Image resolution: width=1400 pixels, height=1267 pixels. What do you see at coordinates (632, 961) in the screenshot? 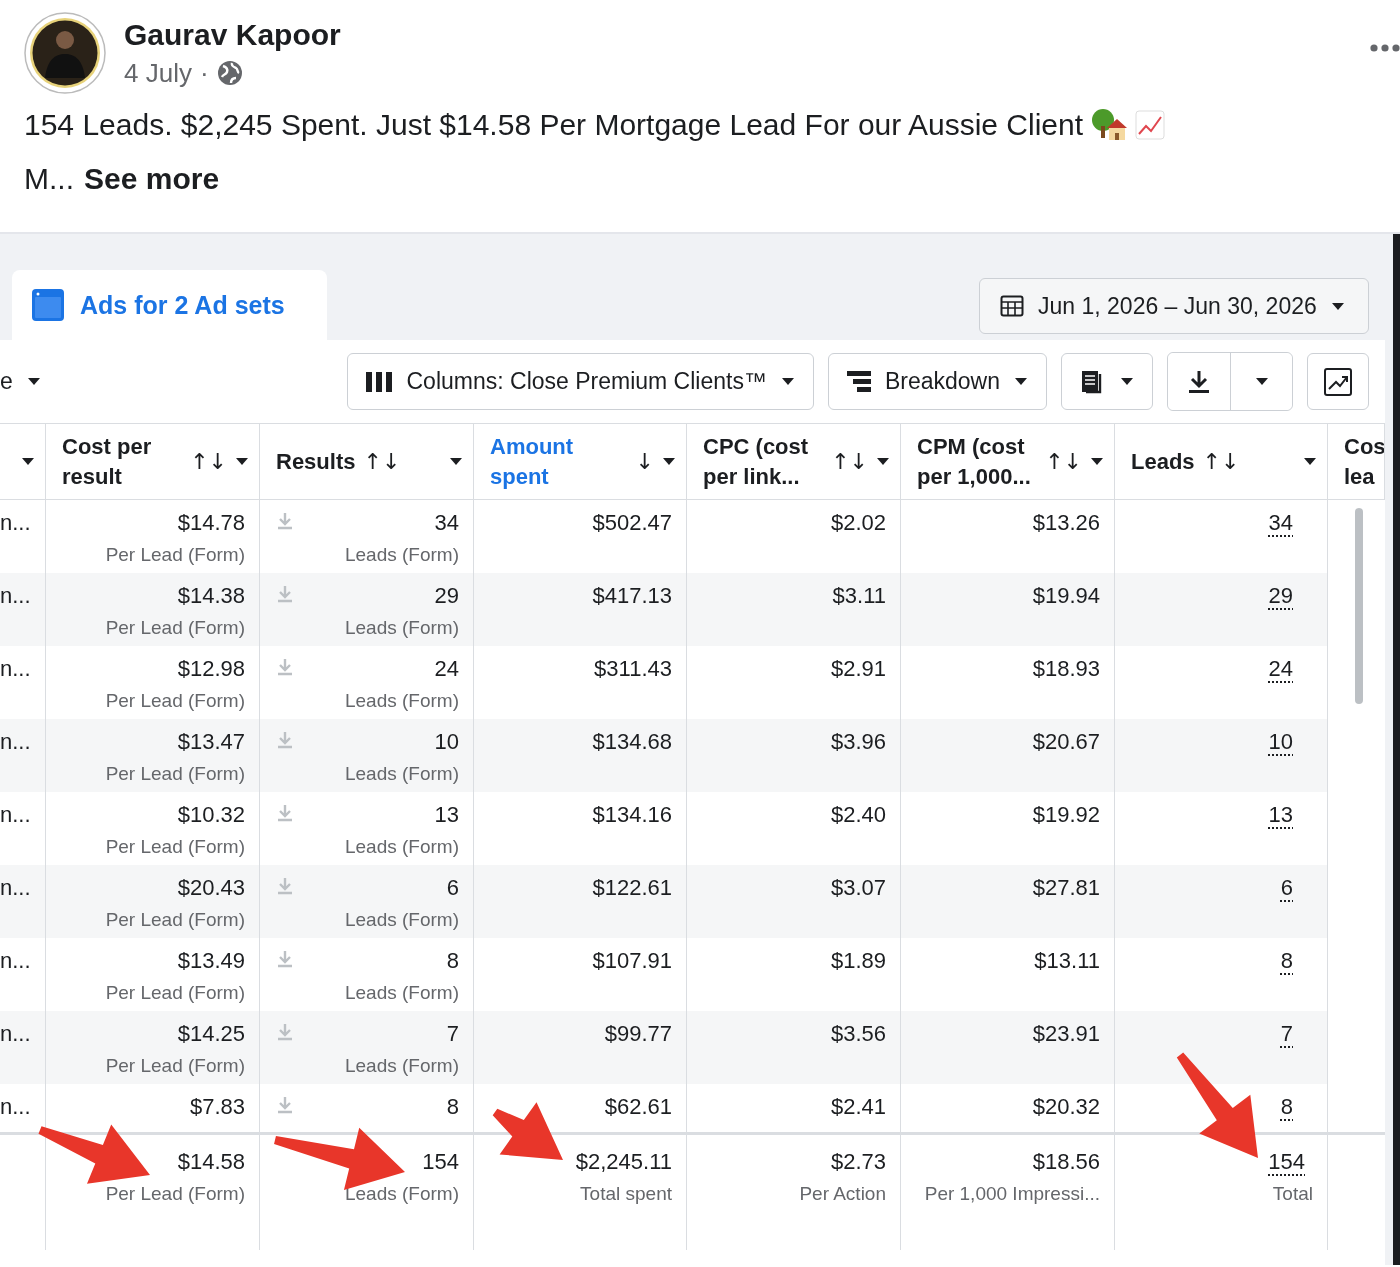
I see `amount-value: $107.91` at bounding box center [632, 961].